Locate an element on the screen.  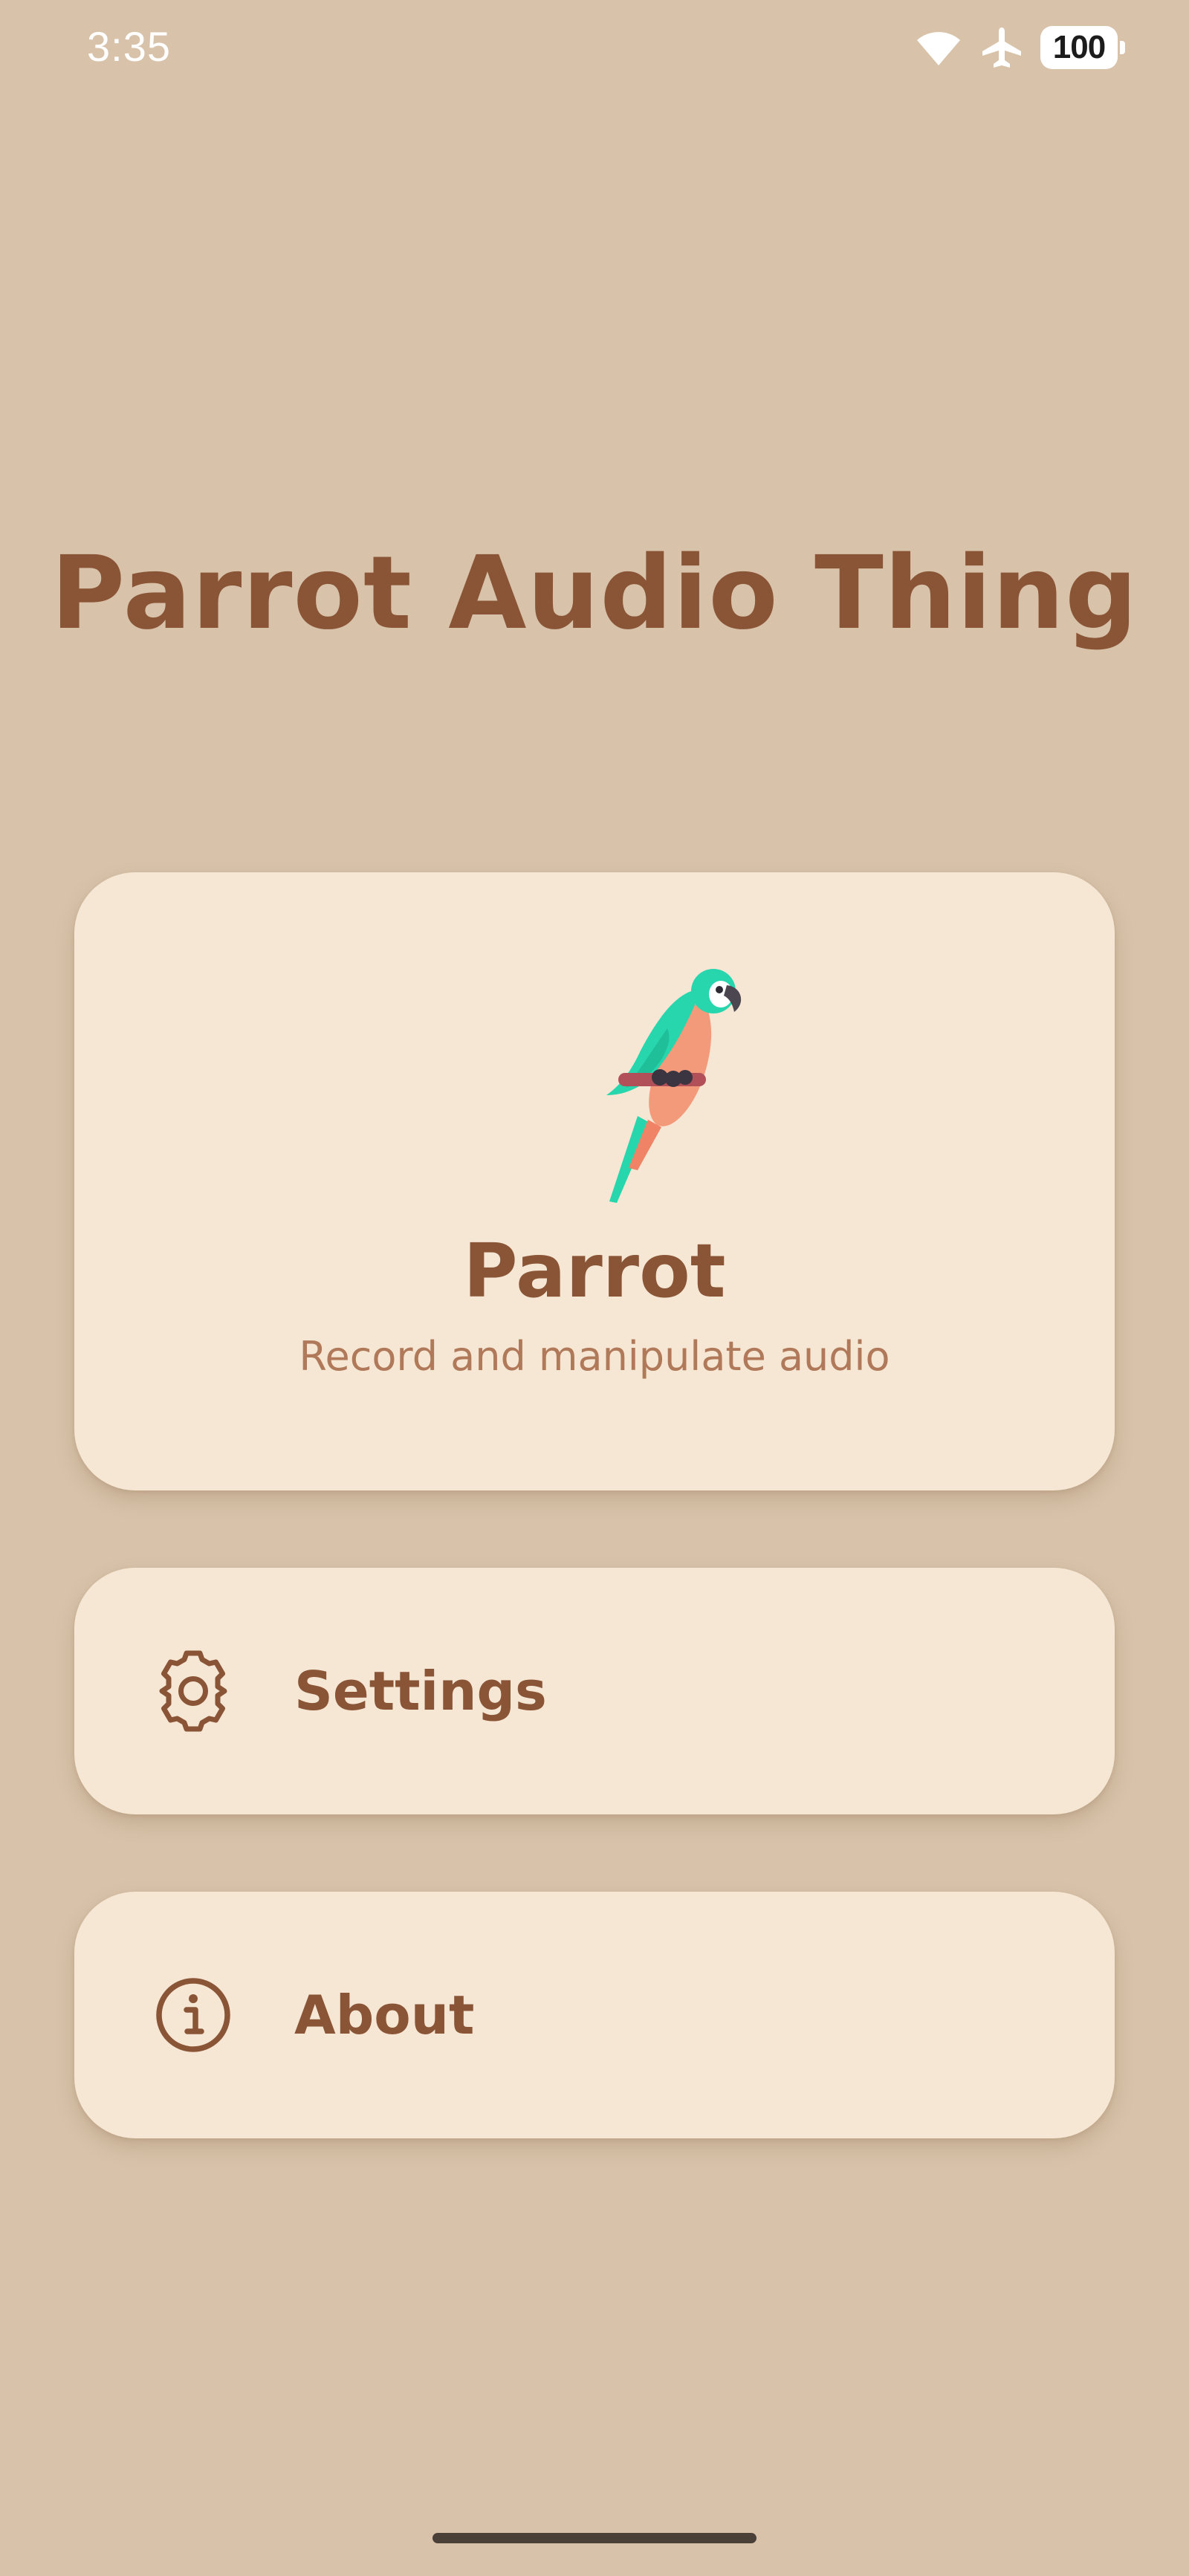
about-label: About is located at coordinates (384, 2015).